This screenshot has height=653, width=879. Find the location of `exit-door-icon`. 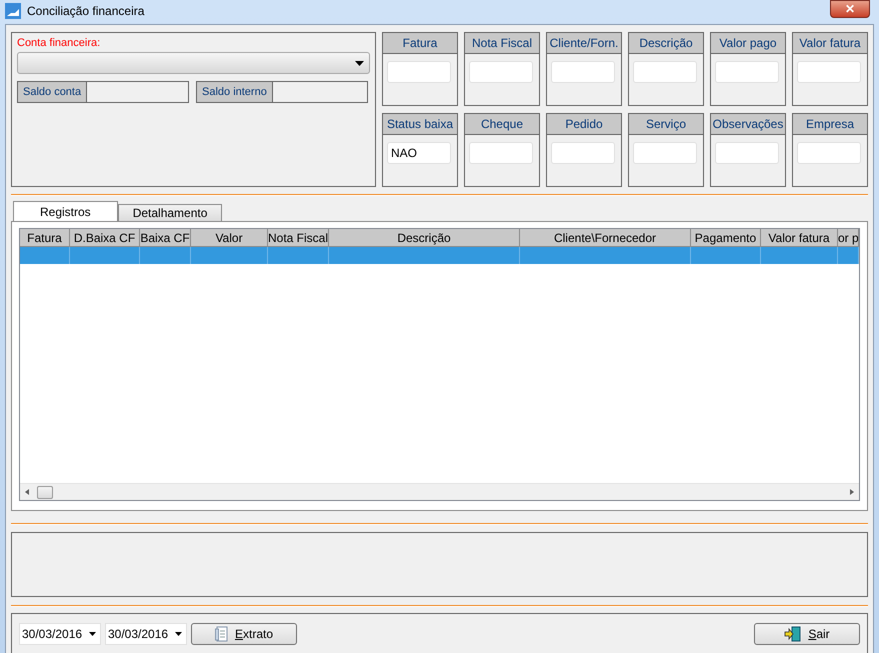

exit-door-icon is located at coordinates (793, 634).